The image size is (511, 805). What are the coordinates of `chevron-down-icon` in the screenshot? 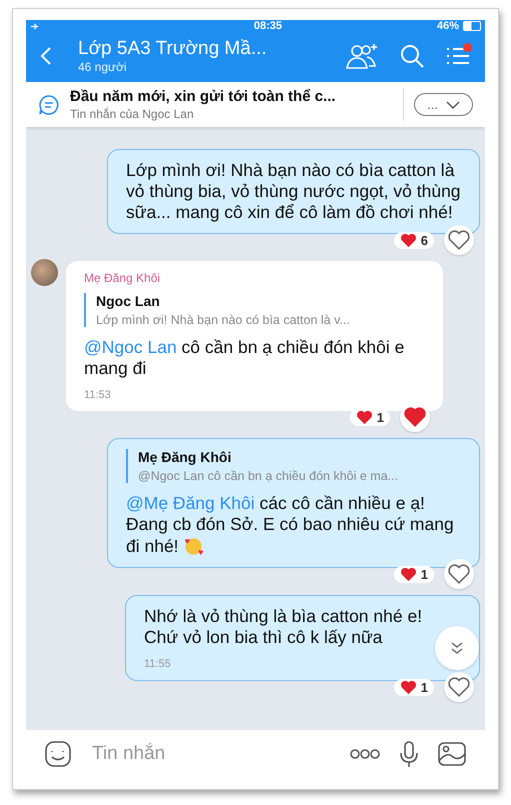 It's located at (453, 104).